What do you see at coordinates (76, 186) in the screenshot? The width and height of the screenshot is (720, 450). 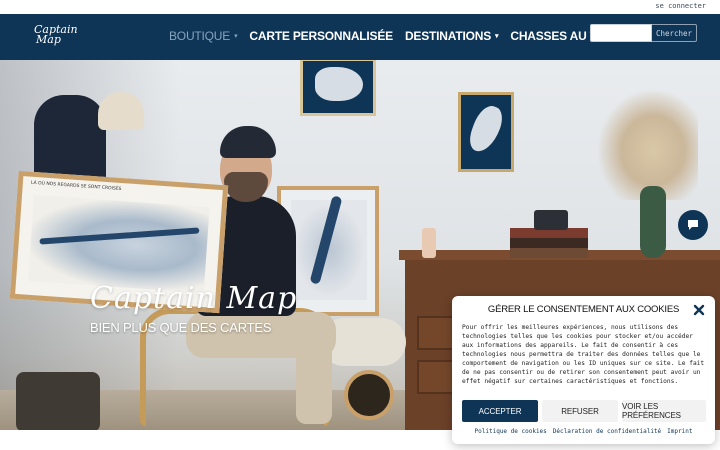 I see `frame-caption: LÀ OÙ NOS REGARDS SE SONT CROISÉS` at bounding box center [76, 186].